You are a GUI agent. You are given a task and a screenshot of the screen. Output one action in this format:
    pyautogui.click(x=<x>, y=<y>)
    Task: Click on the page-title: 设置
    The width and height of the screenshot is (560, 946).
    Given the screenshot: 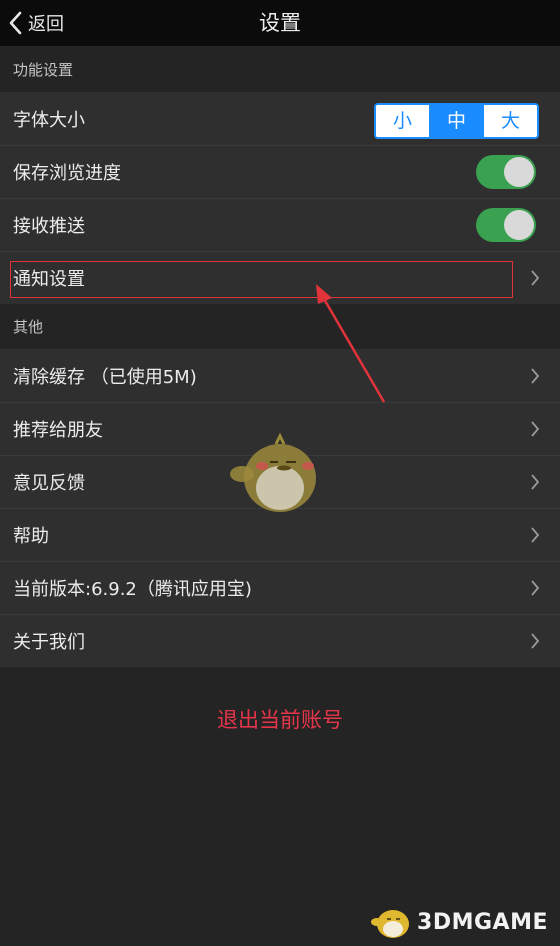 What is the action you would take?
    pyautogui.click(x=280, y=23)
    